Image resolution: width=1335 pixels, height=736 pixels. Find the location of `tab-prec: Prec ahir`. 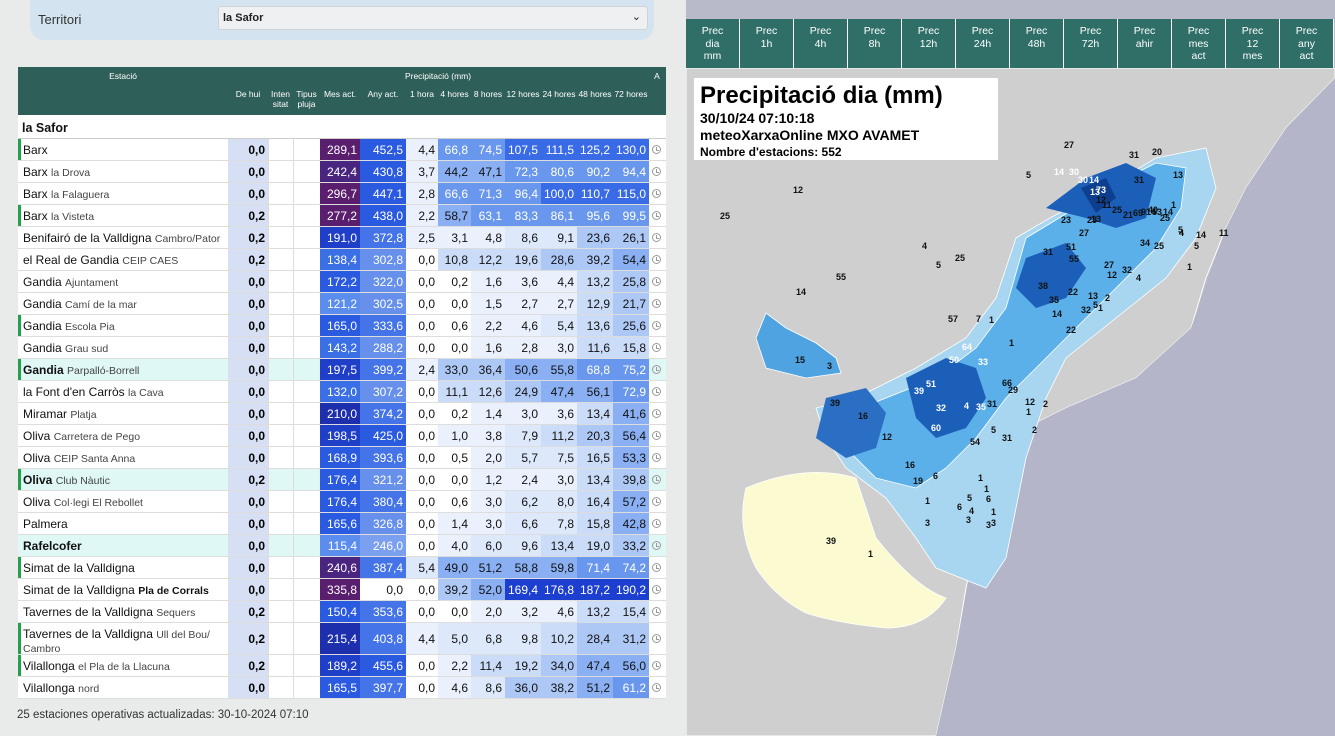

tab-prec: Prec ahir is located at coordinates (1145, 43).